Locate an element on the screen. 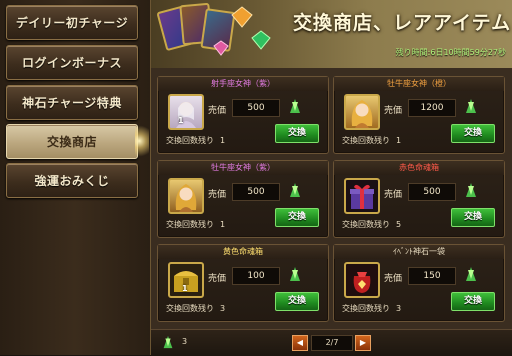 The height and width of the screenshot is (356, 512). banner-title: 交換商店、レアアイテム is located at coordinates (402, 23).